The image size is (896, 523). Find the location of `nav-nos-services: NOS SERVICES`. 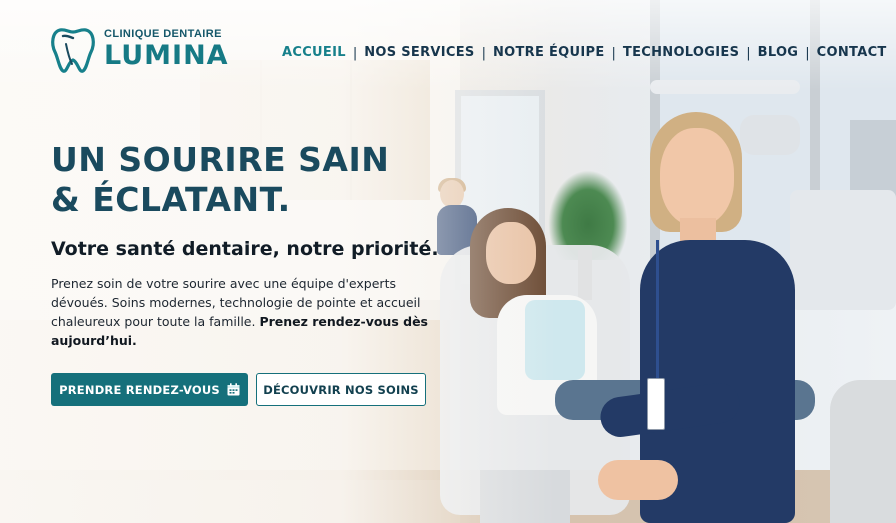

nav-nos-services: NOS SERVICES is located at coordinates (419, 53).